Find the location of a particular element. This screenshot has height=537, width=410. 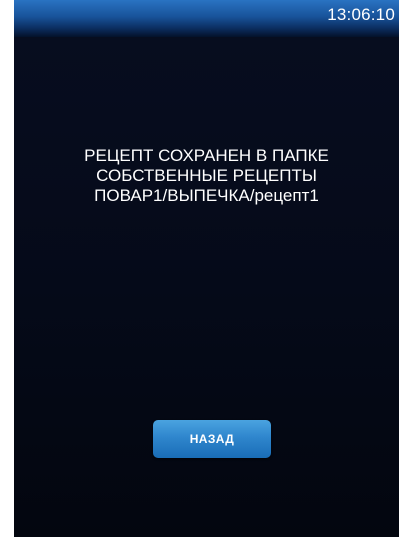

message-line: РЕЦЕПТ СОХРАНЕН В ПАПКЕ is located at coordinates (206, 155).